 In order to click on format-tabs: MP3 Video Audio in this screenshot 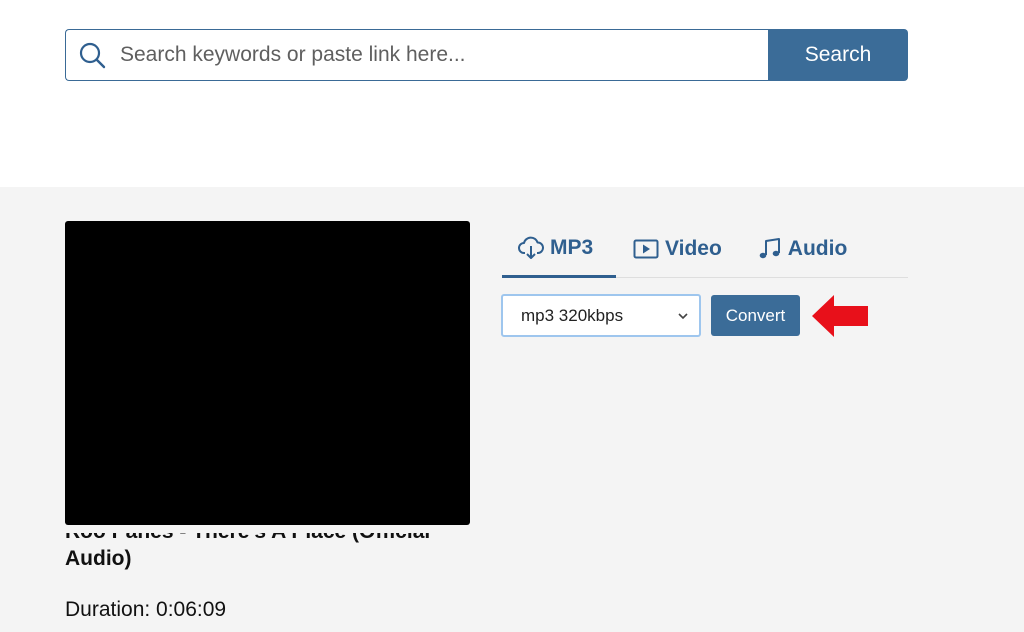, I will do `click(705, 252)`.